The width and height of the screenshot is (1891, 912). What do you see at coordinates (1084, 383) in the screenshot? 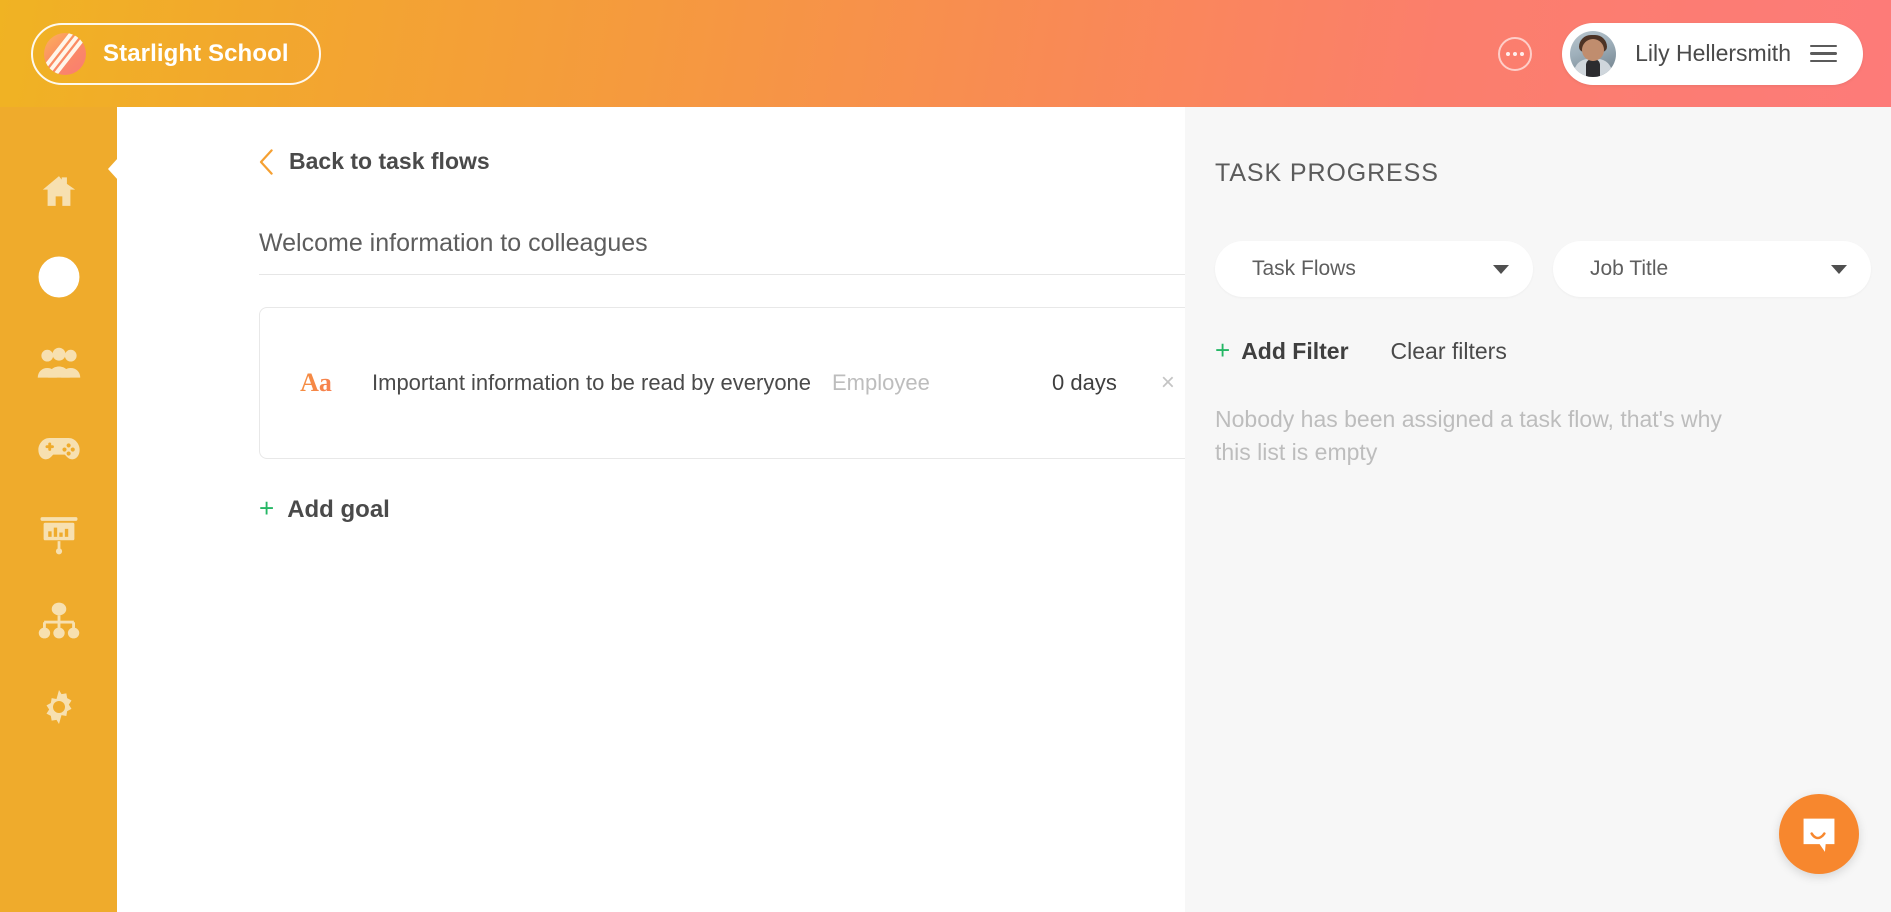
I see `goal-due-days-label: 0 days` at bounding box center [1084, 383].